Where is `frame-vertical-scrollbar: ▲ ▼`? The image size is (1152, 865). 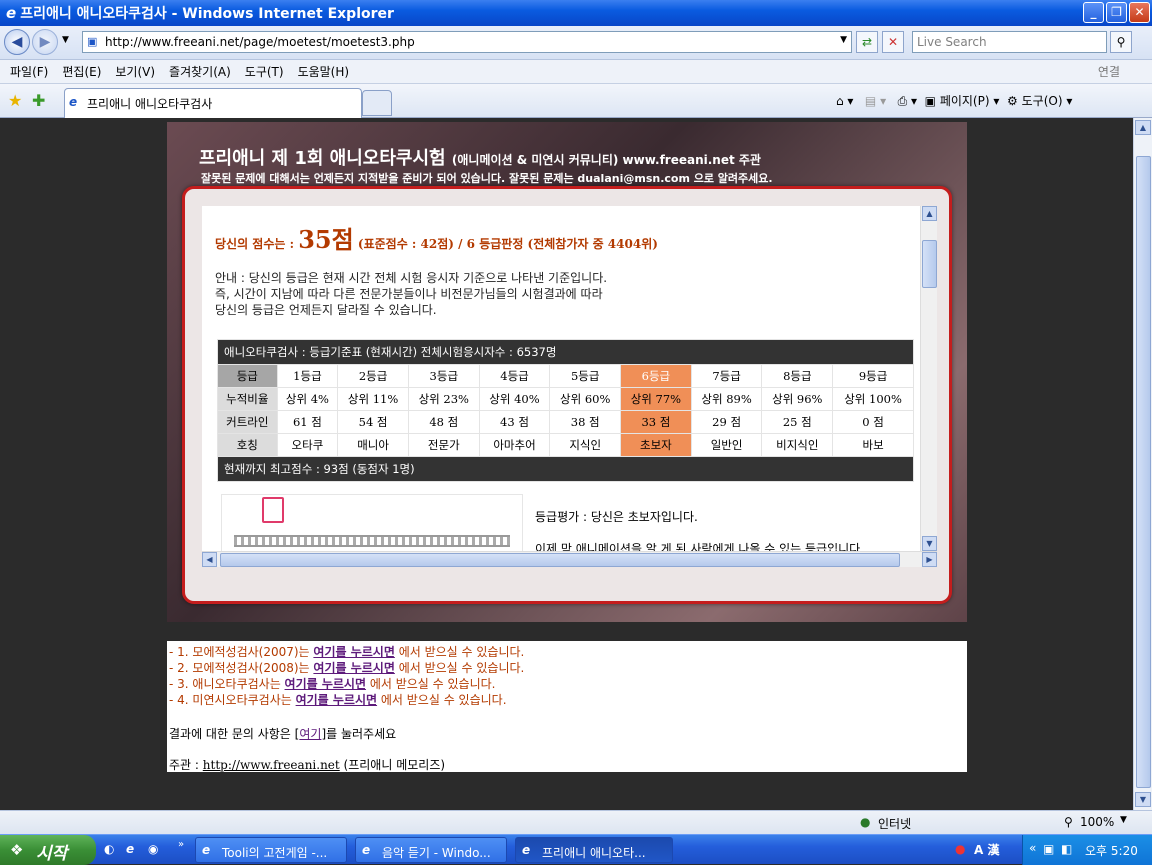 frame-vertical-scrollbar: ▲ ▼ is located at coordinates (928, 378).